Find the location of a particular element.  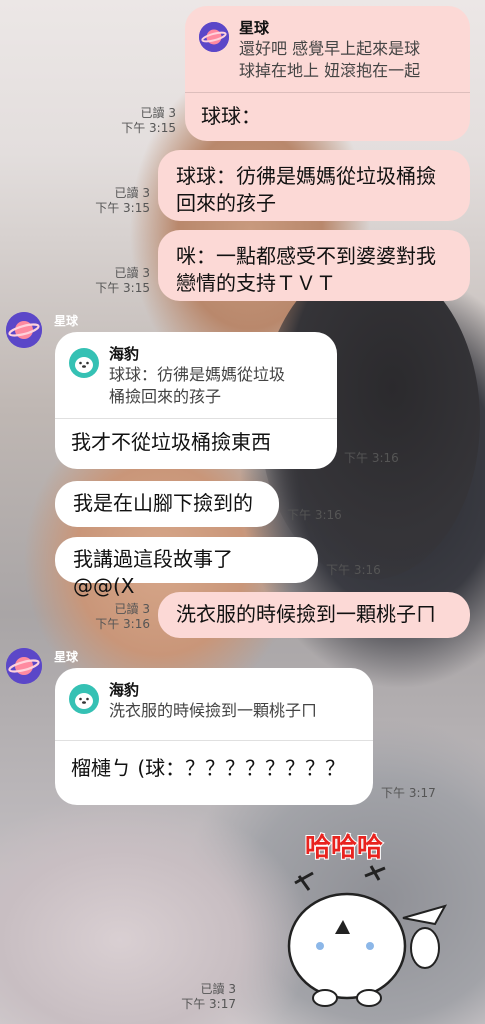

message-bubble-outgoing: 洗衣服的時候撿到一顆桃子ㄇ is located at coordinates (314, 615).